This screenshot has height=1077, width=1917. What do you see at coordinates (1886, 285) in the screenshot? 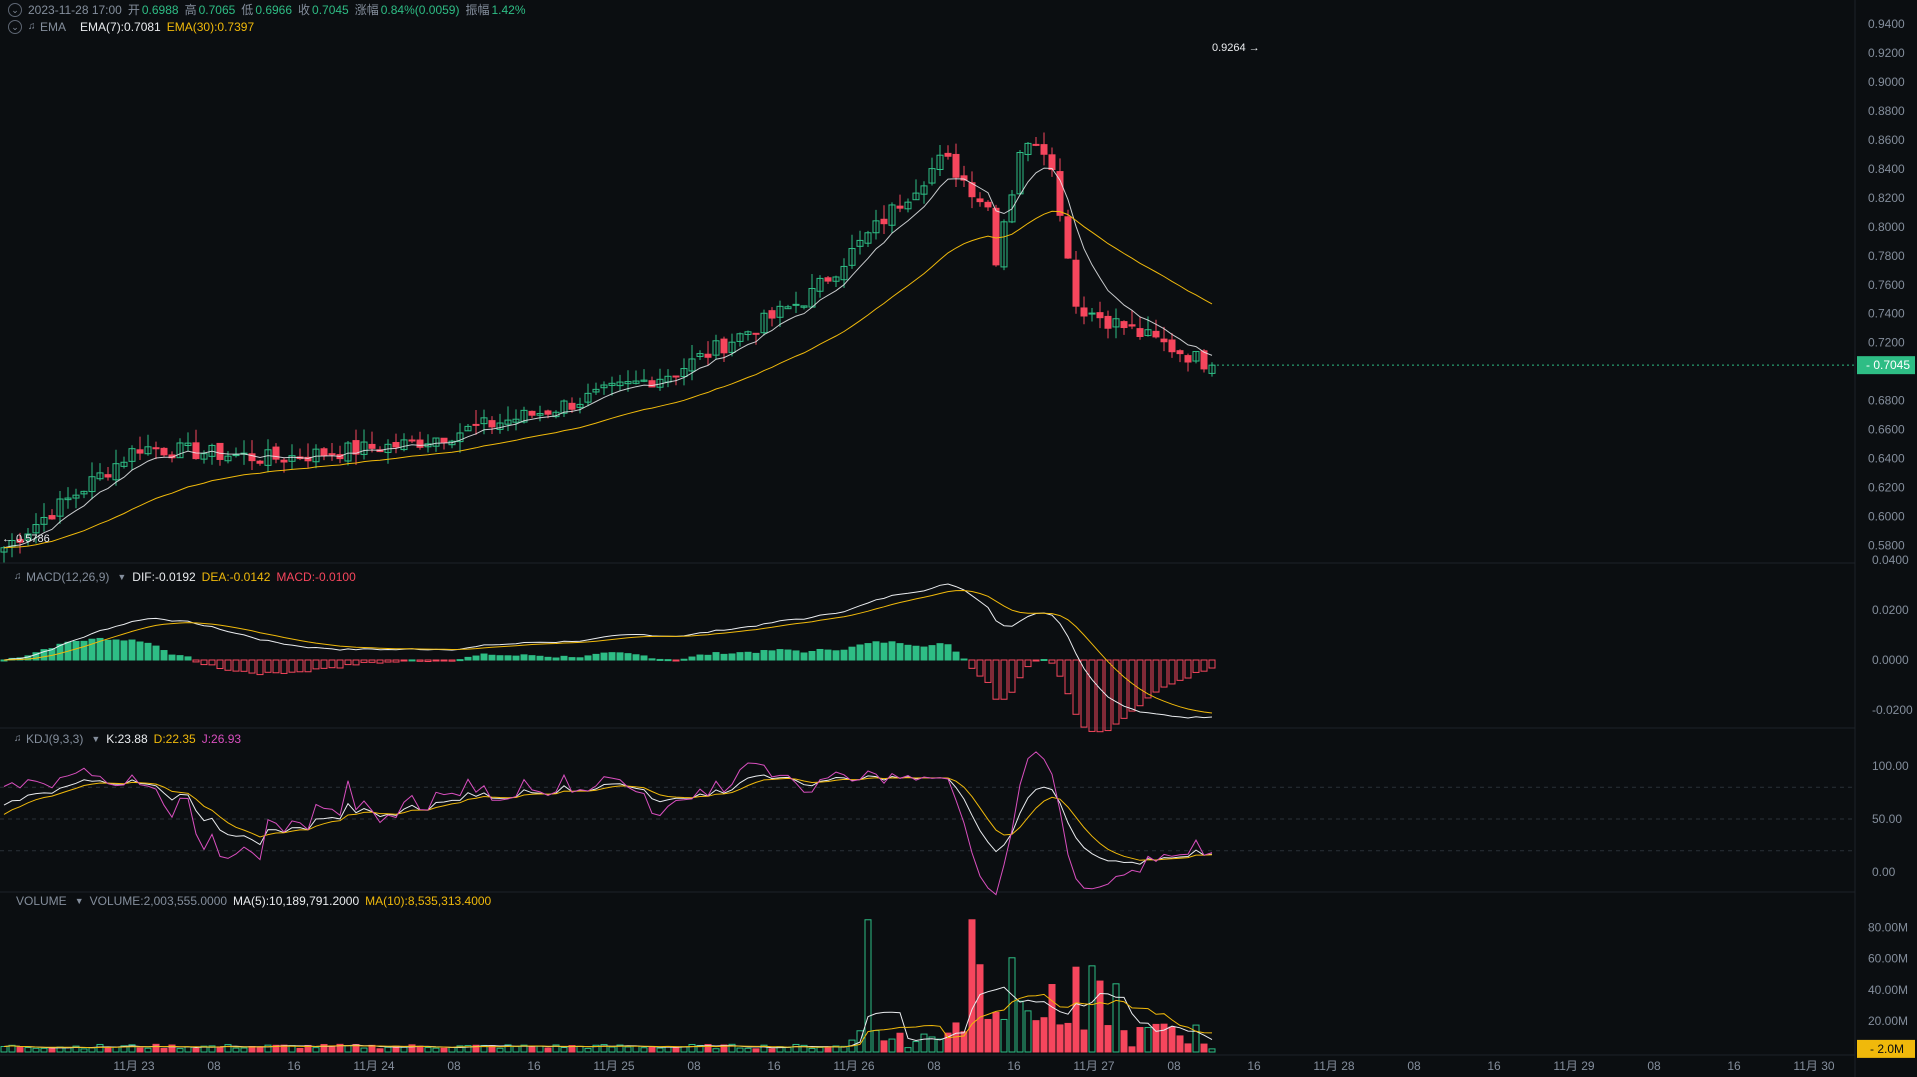
I see `price-tick-label: 0.7600` at bounding box center [1886, 285].